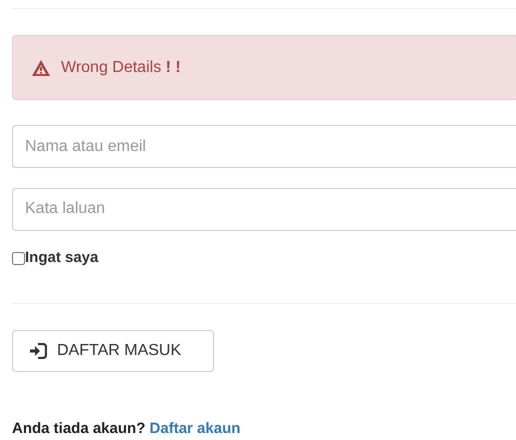 This screenshot has height=440, width=516. I want to click on remember-checkbox, so click(18, 258).